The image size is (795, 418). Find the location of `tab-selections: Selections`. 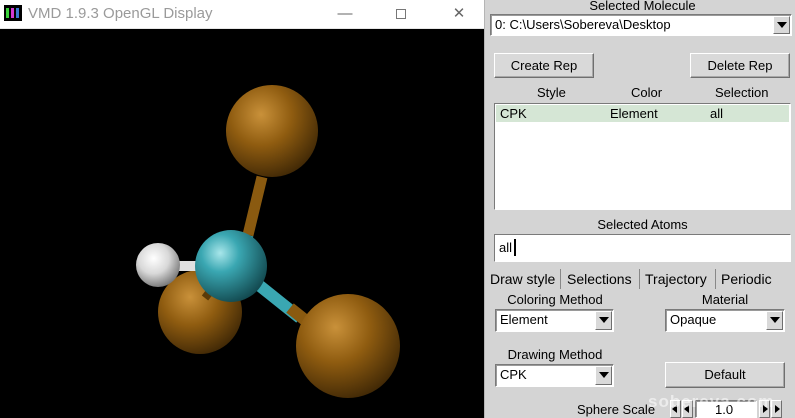

tab-selections: Selections is located at coordinates (601, 279).